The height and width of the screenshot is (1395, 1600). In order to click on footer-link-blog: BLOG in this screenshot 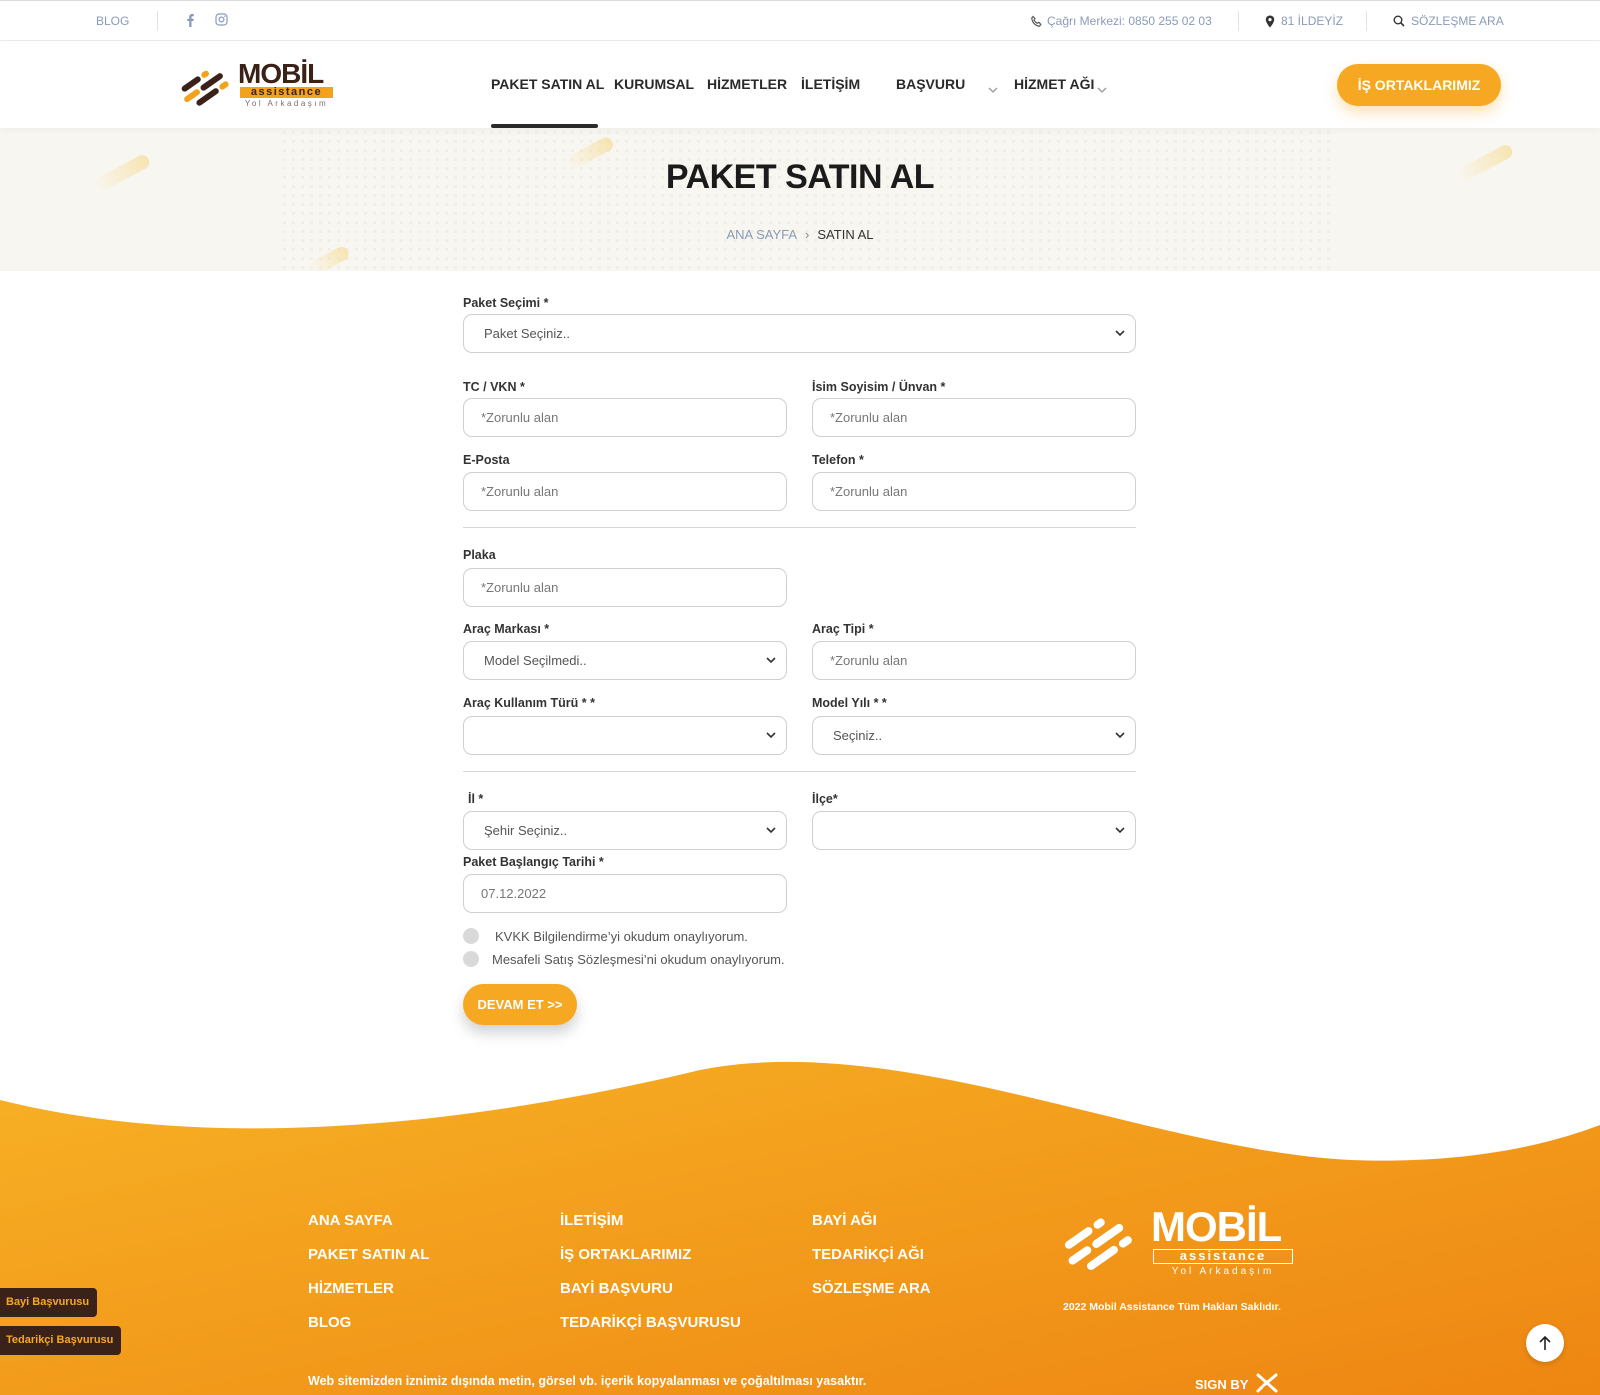, I will do `click(329, 1322)`.